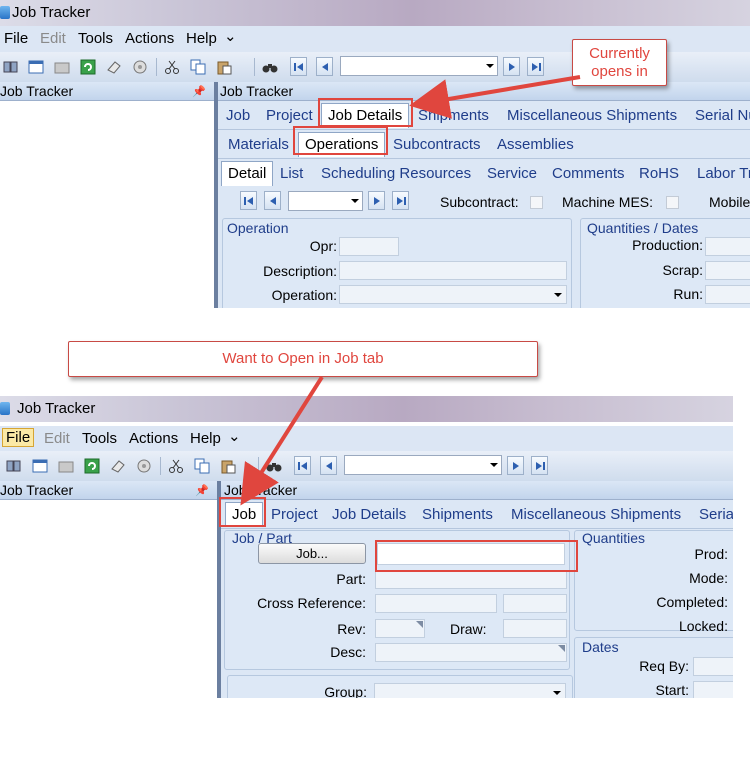 The height and width of the screenshot is (760, 750). What do you see at coordinates (453, 294) in the screenshot?
I see `operation-dropdown` at bounding box center [453, 294].